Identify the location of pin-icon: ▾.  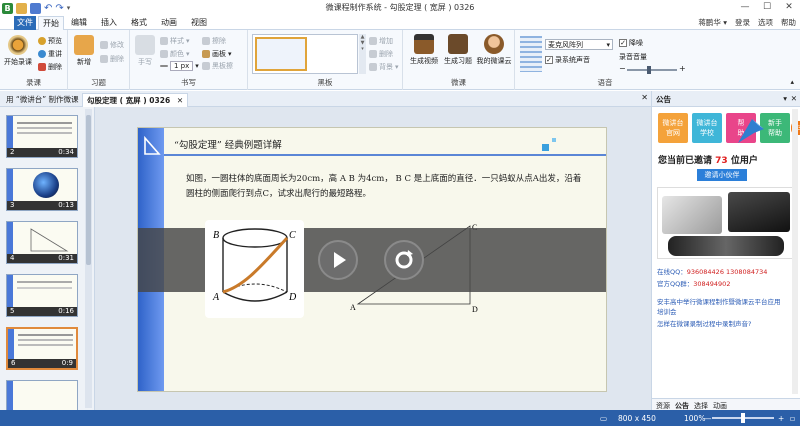
(785, 98).